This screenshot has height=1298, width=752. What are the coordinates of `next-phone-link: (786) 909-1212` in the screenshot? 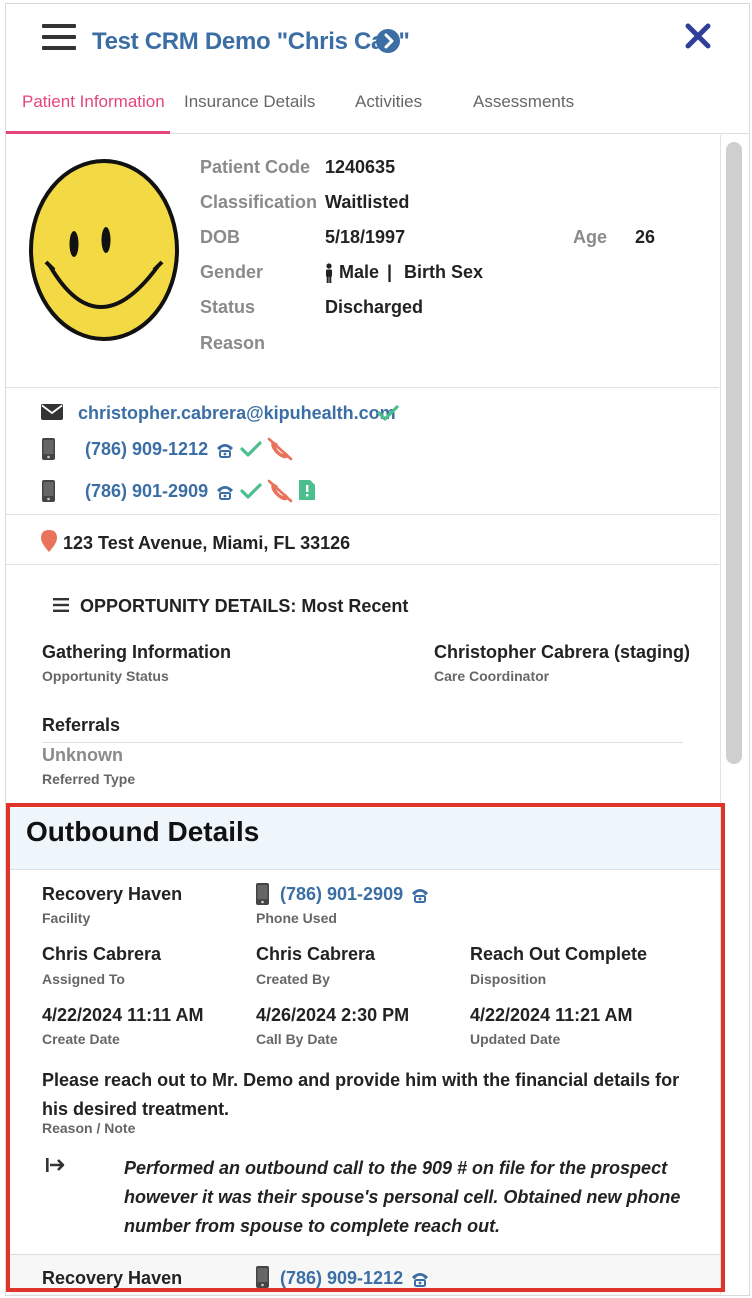 It's located at (341, 1278).